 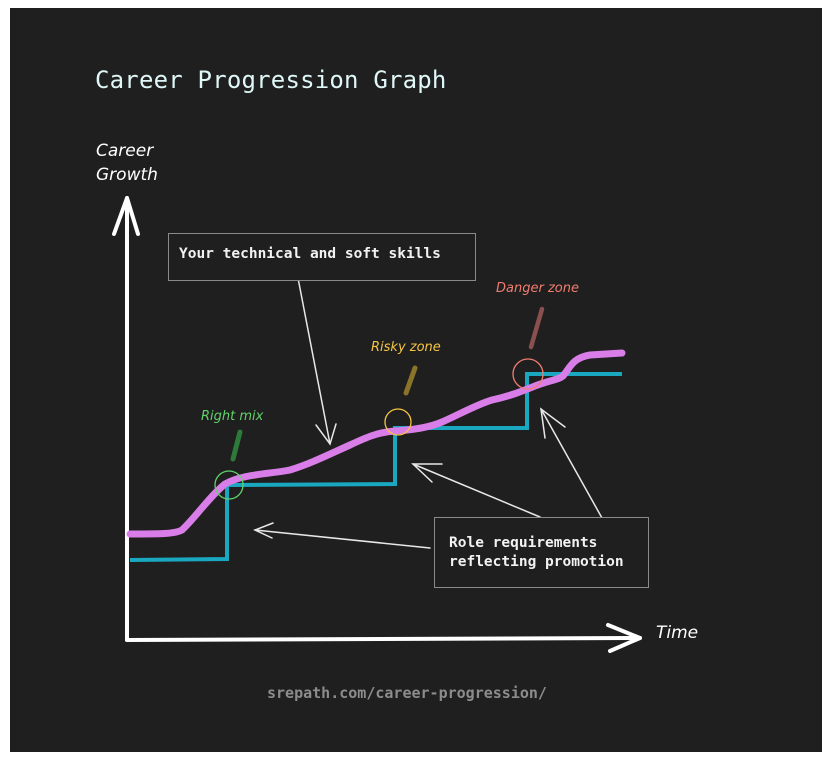 I want to click on role-callout-line2: reflecting promotion, so click(x=536, y=562).